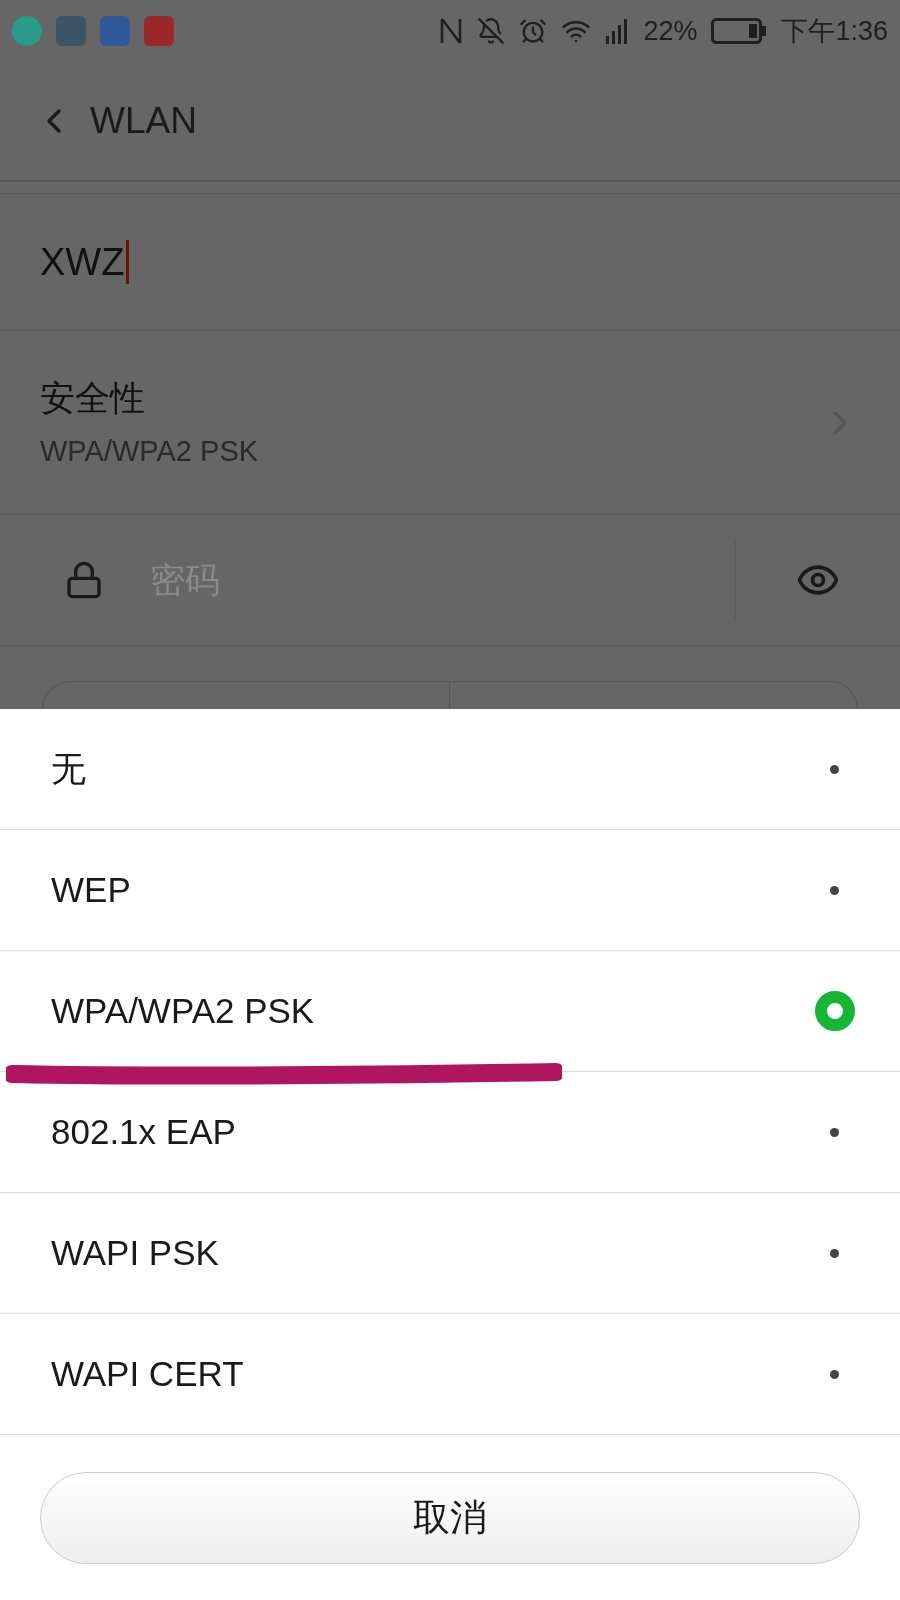  What do you see at coordinates (450, 1374) in the screenshot?
I see `security-option: WAPI CERT` at bounding box center [450, 1374].